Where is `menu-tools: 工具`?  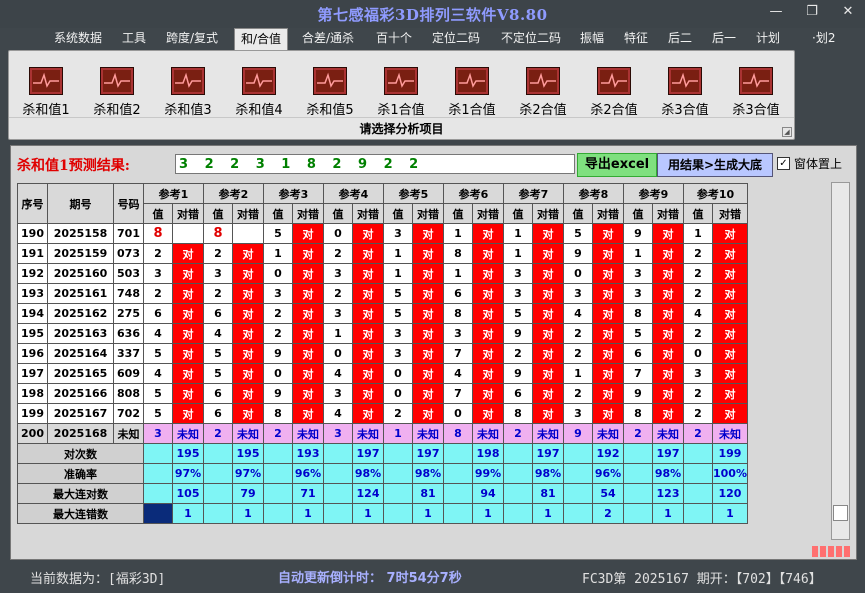
menu-tools: 工具 is located at coordinates (134, 38).